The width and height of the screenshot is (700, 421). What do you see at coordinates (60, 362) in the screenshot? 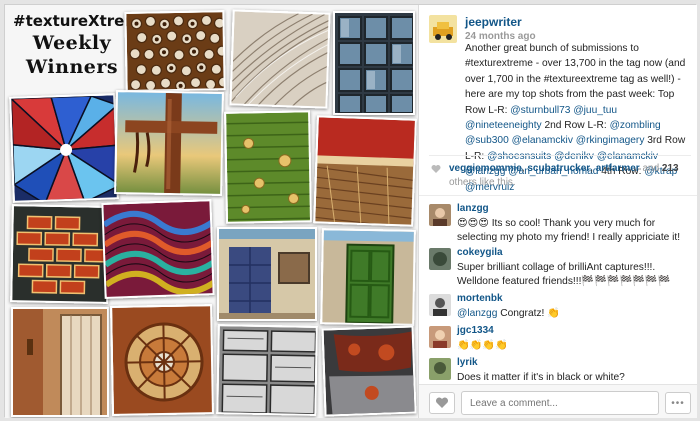
I see `photo-tile-wooden-door` at bounding box center [60, 362].